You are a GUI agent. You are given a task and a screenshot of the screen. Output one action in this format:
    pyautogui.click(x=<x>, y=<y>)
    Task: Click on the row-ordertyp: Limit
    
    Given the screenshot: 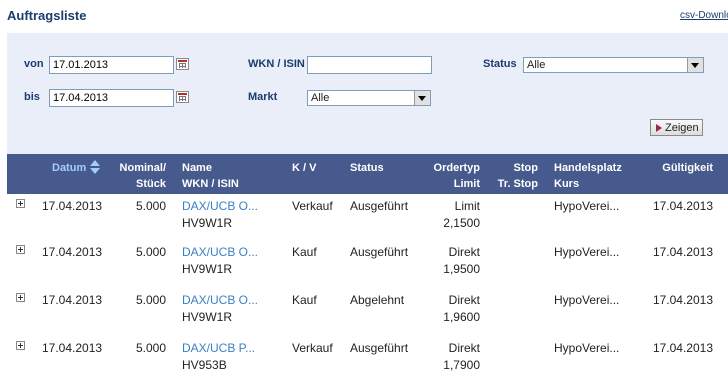 What is the action you would take?
    pyautogui.click(x=467, y=206)
    